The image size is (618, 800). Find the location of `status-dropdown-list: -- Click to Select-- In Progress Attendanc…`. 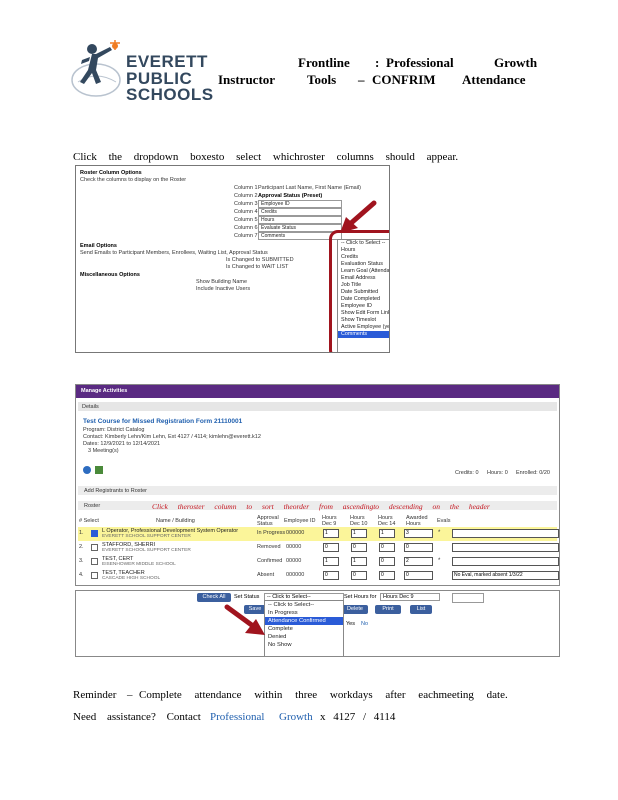

status-dropdown-list: -- Click to Select-- In Progress Attendanc… is located at coordinates (304, 628).